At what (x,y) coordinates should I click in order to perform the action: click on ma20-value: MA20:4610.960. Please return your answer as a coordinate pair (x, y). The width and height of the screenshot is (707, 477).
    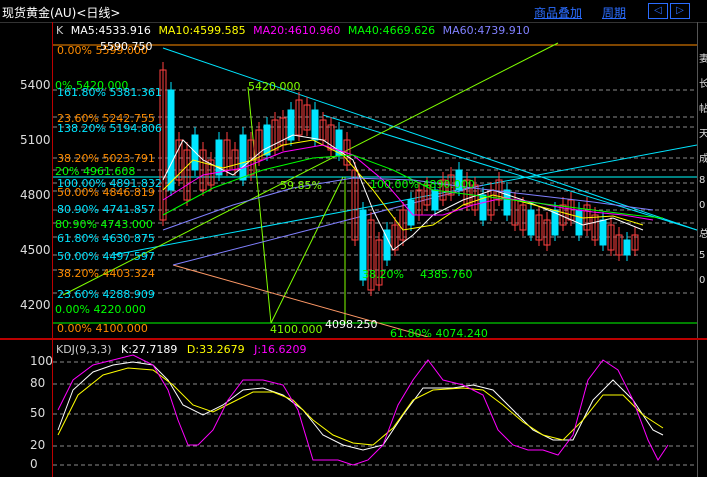
    Looking at the image, I should click on (297, 30).